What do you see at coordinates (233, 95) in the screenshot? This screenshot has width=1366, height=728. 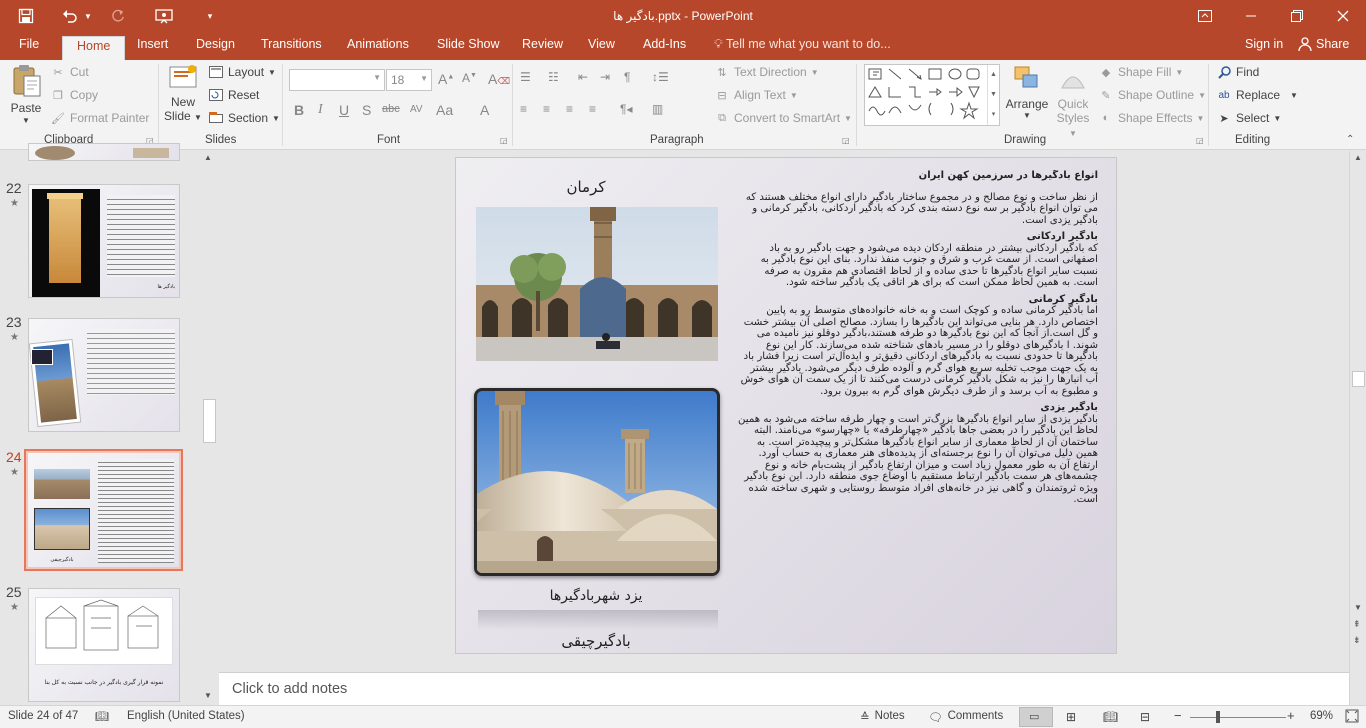 I see `reset-button: Reset` at bounding box center [233, 95].